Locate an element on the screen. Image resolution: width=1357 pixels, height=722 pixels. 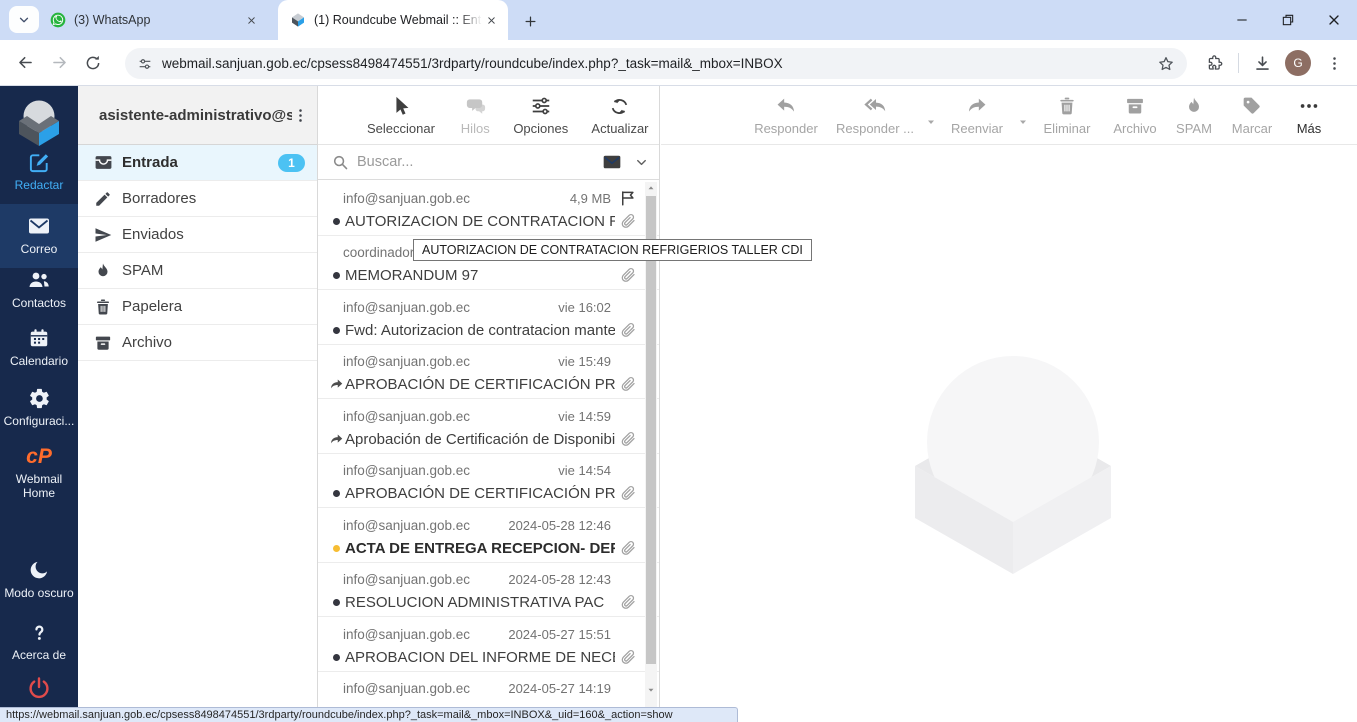
contacts-icon is located at coordinates (39, 280).